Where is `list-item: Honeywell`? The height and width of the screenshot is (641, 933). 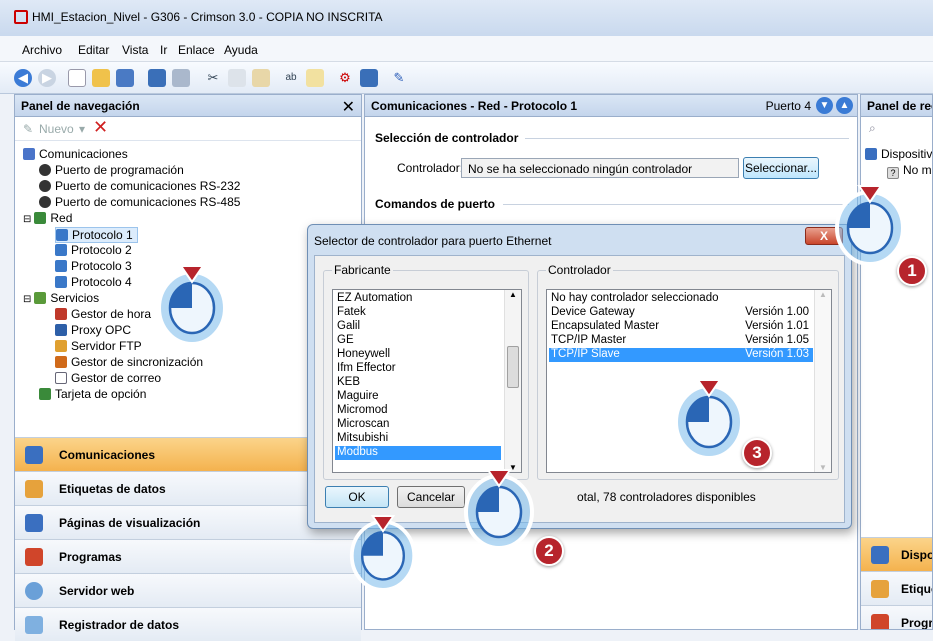
list-item: Honeywell is located at coordinates (418, 355).